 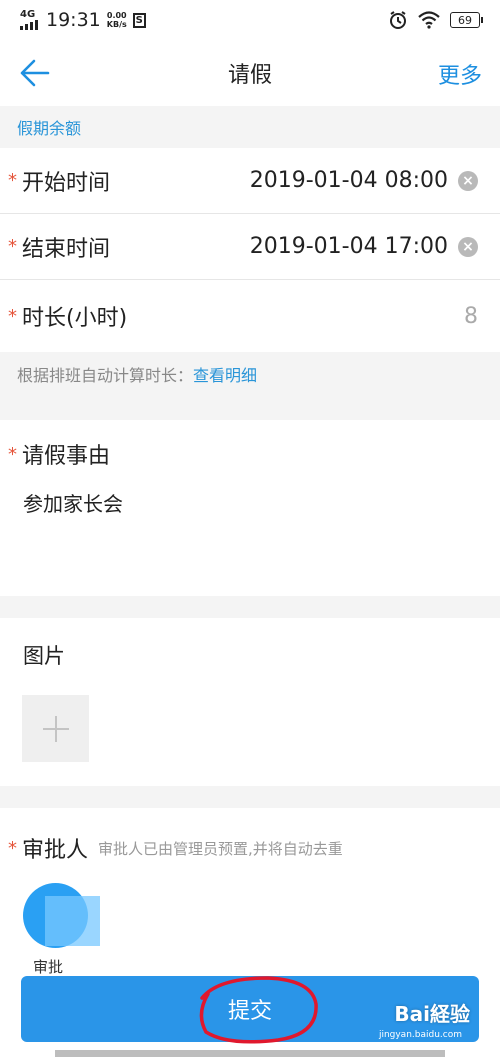 What do you see at coordinates (225, 374) in the screenshot?
I see `view-details-link: 查看明细` at bounding box center [225, 374].